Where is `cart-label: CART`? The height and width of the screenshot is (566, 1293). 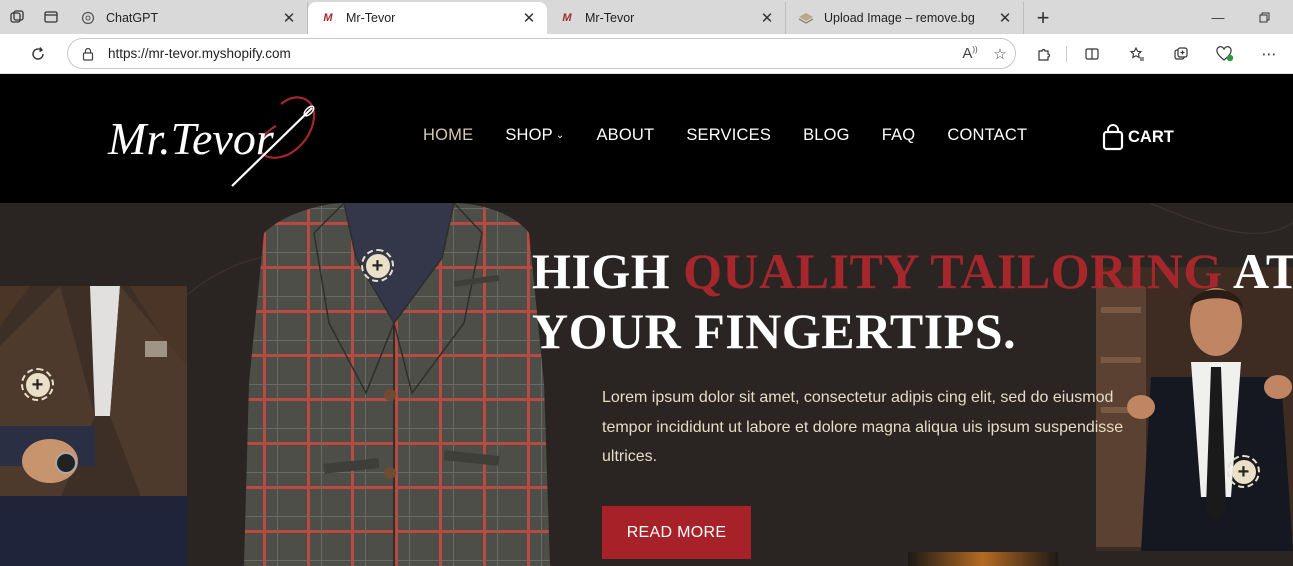 cart-label: CART is located at coordinates (1151, 137).